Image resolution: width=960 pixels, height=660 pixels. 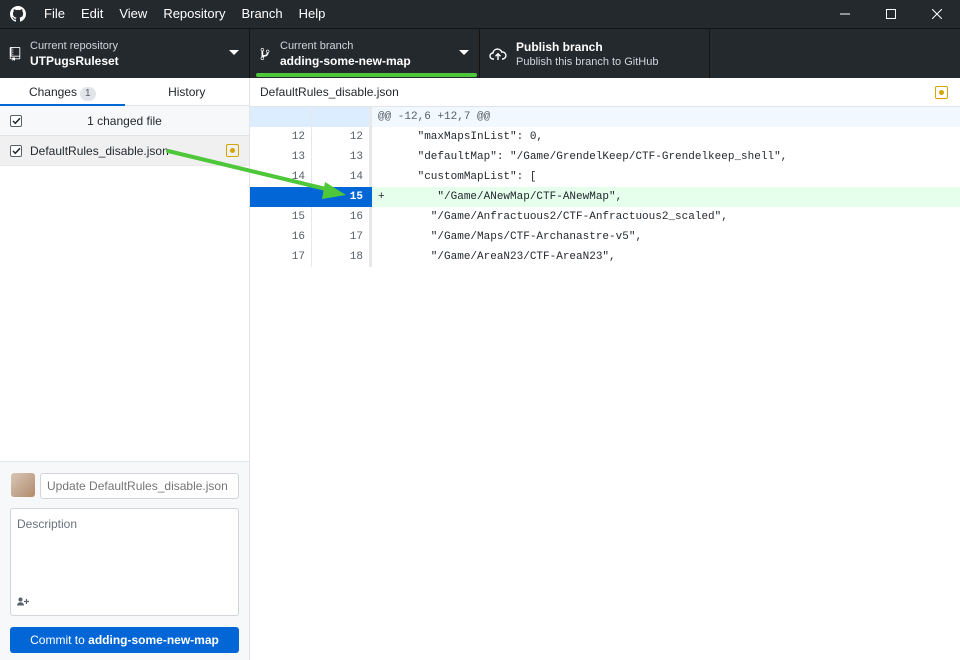 I want to click on commit-button-branch: adding-some-new-map, so click(x=153, y=640).